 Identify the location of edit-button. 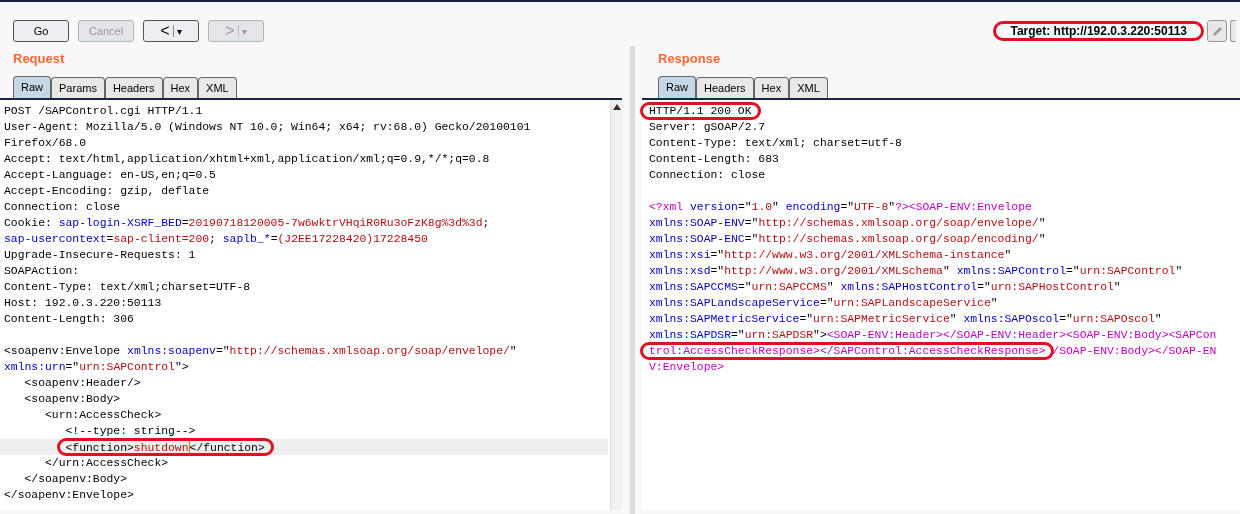
(1217, 31).